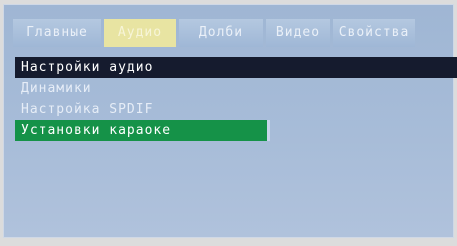  What do you see at coordinates (140, 33) in the screenshot?
I see `tab-audio: Аудио` at bounding box center [140, 33].